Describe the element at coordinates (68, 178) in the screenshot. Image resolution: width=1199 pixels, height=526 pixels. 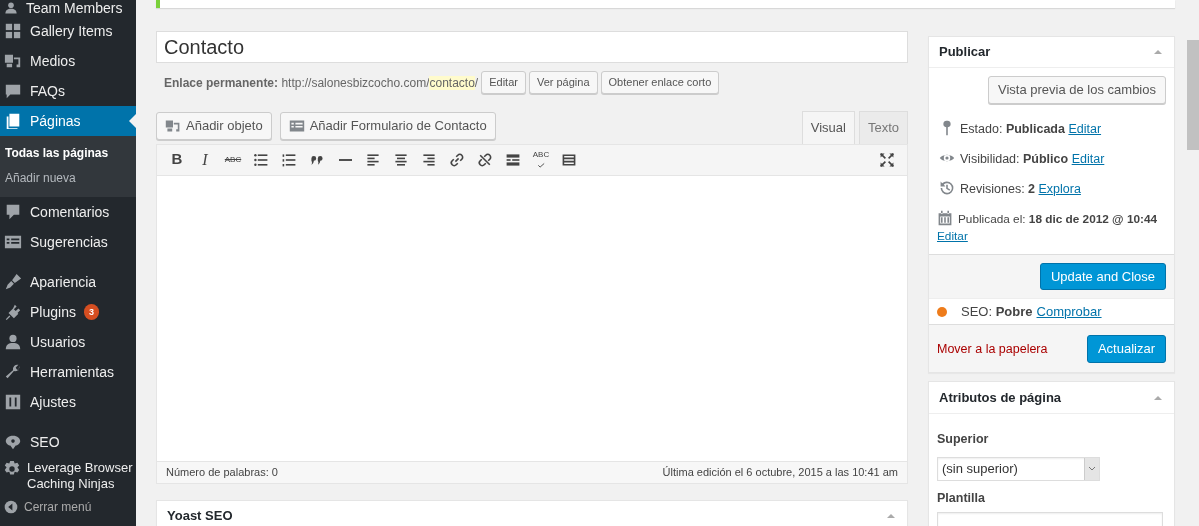
I see `submenu-item: Añadir nueva` at that location.